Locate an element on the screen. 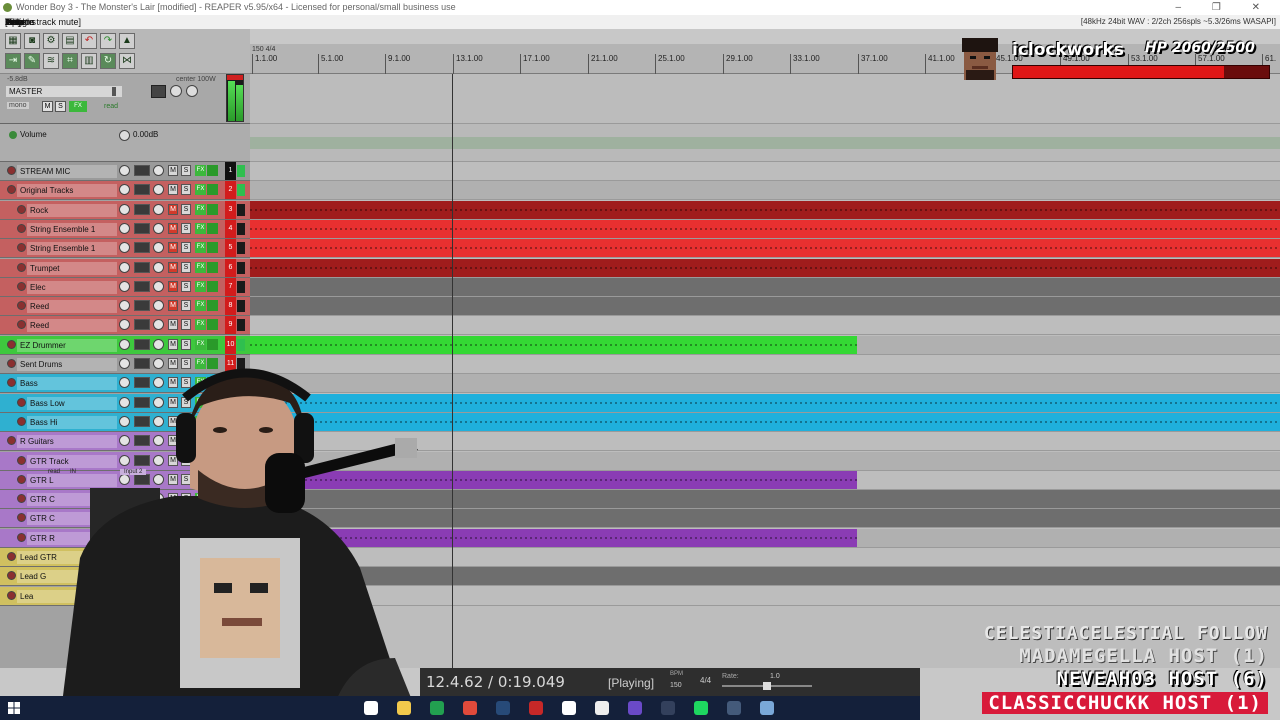 The image size is (1280, 720). envelope-icon: ≋ is located at coordinates (51, 61).